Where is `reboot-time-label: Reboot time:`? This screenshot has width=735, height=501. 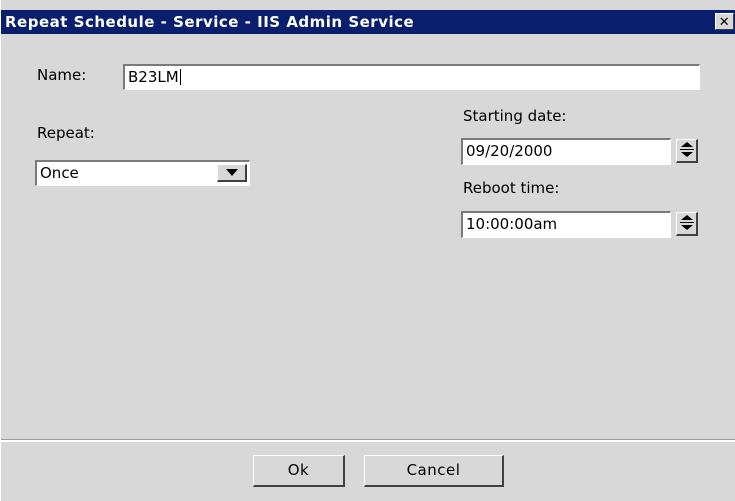
reboot-time-label: Reboot time: is located at coordinates (511, 188).